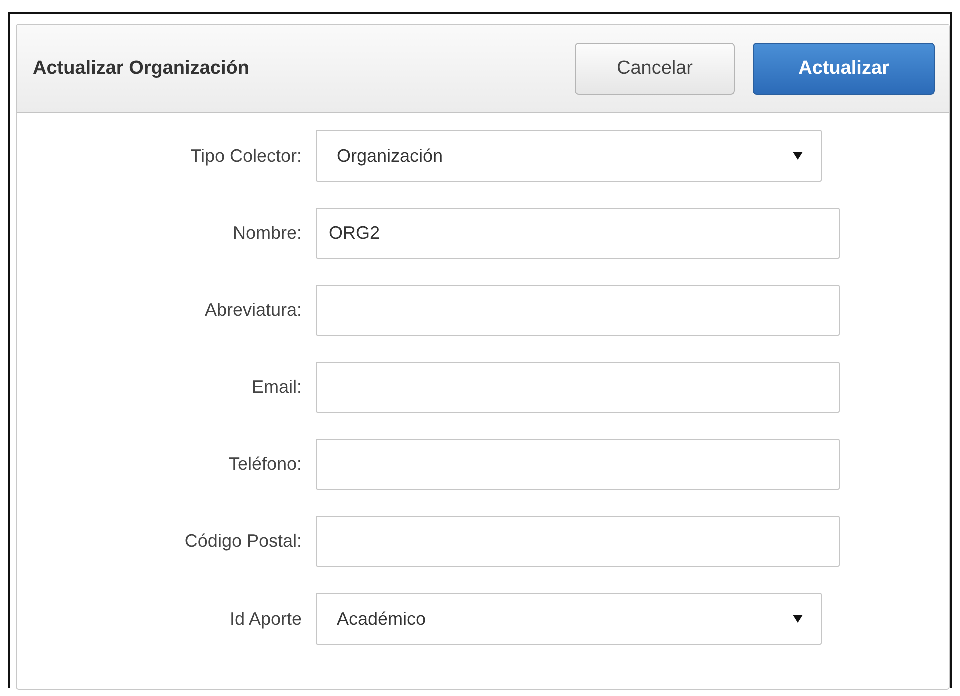 This screenshot has height=696, width=960. I want to click on field-label: Teléfono:, so click(265, 464).